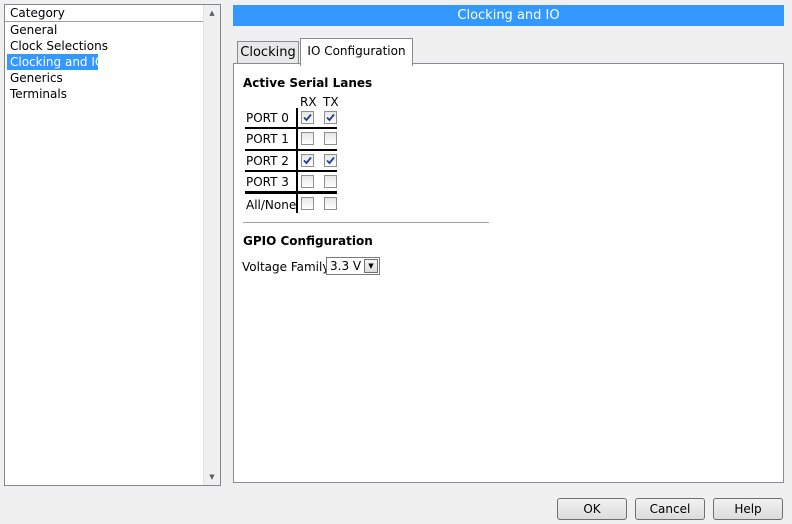  What do you see at coordinates (267, 118) in the screenshot?
I see `port-0-label: PORT 0` at bounding box center [267, 118].